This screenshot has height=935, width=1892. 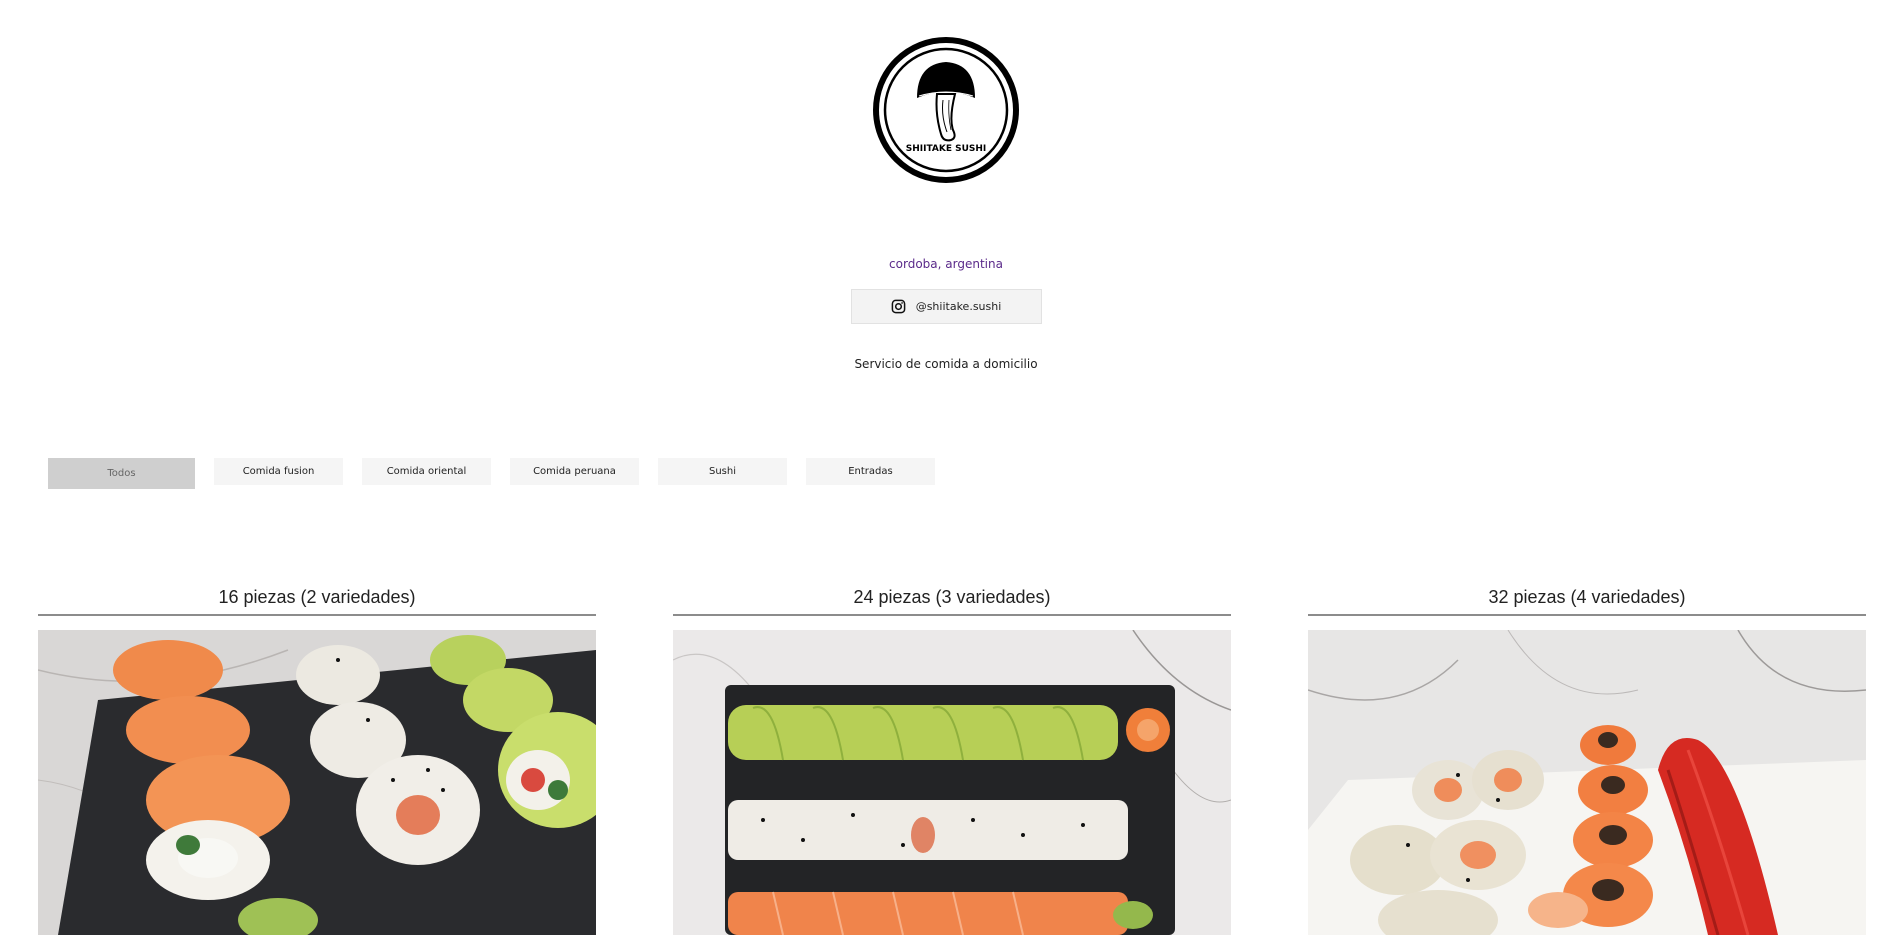 I want to click on product-photo-16-piezas, so click(x=317, y=782).